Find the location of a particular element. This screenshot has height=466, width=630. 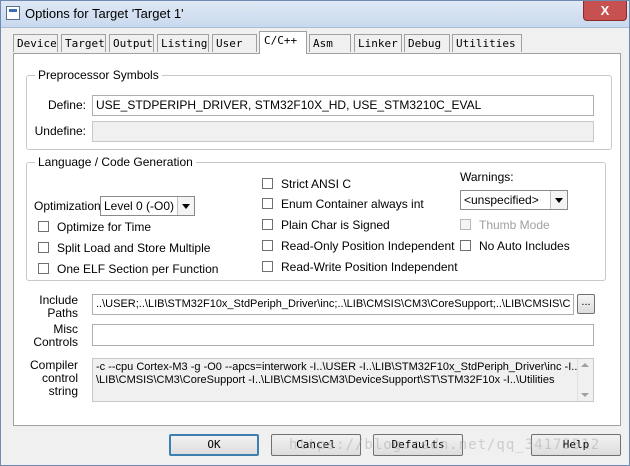

compiler-control-label: Compiler control string is located at coordinates (49, 378).